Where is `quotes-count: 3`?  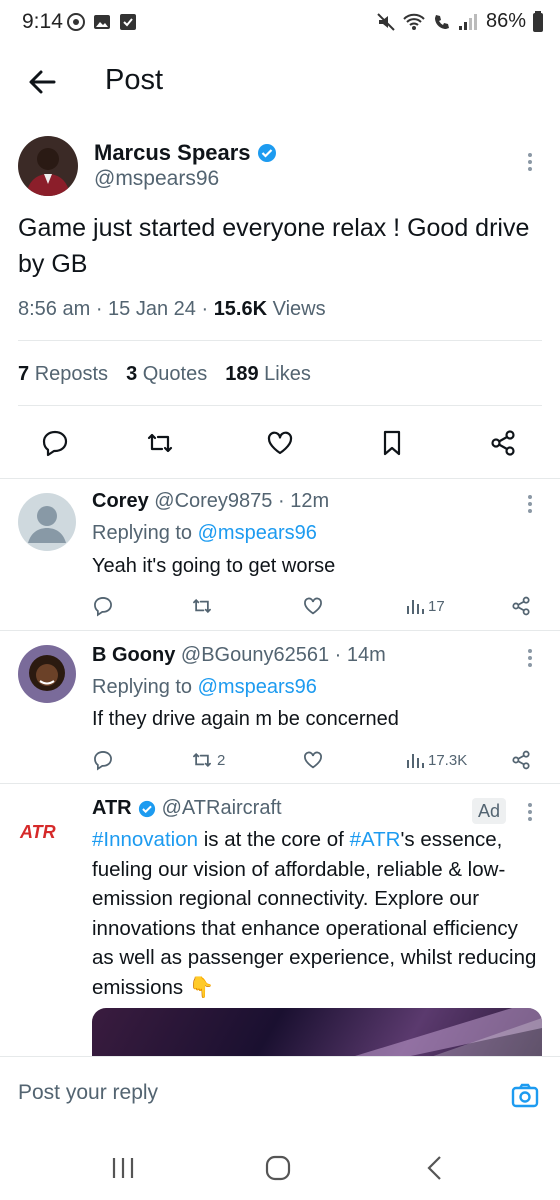 quotes-count: 3 is located at coordinates (132, 374).